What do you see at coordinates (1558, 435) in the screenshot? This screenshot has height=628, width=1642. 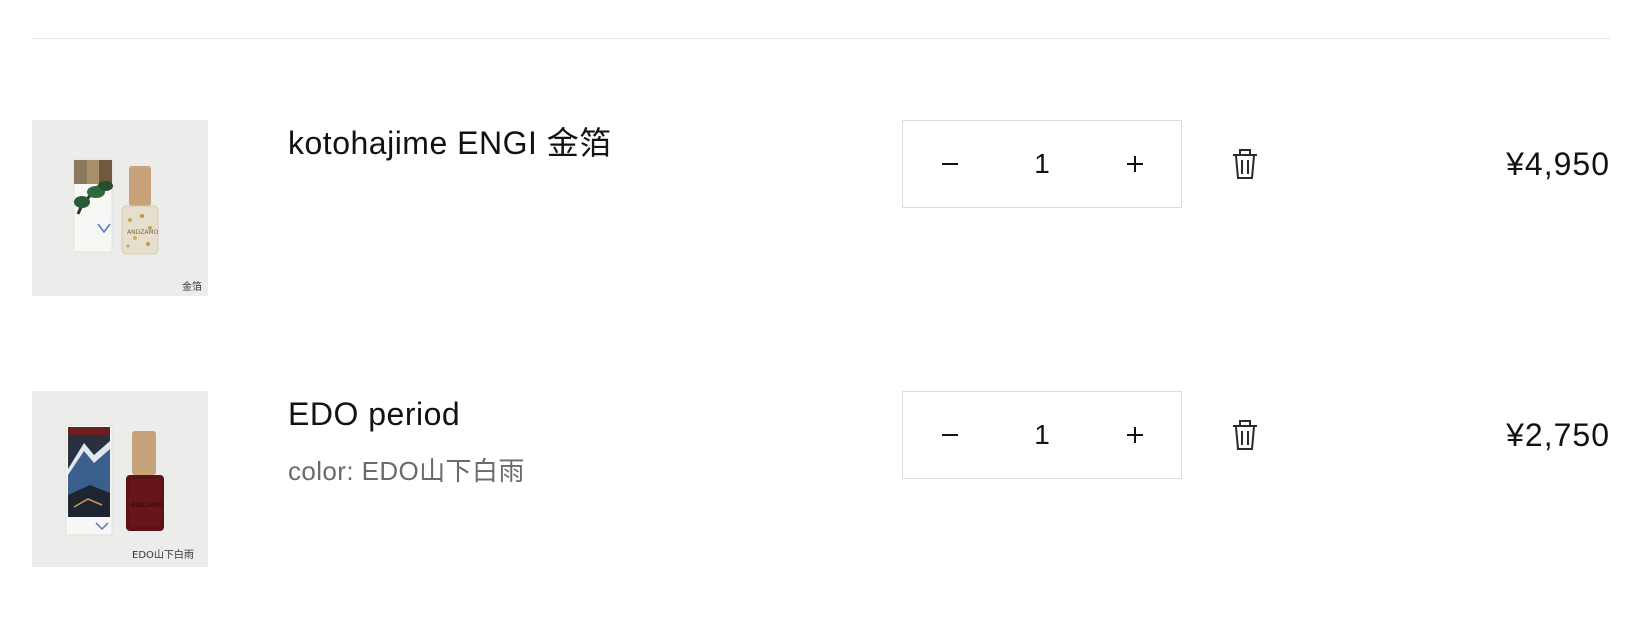 I see `item-price: ¥2,750` at bounding box center [1558, 435].